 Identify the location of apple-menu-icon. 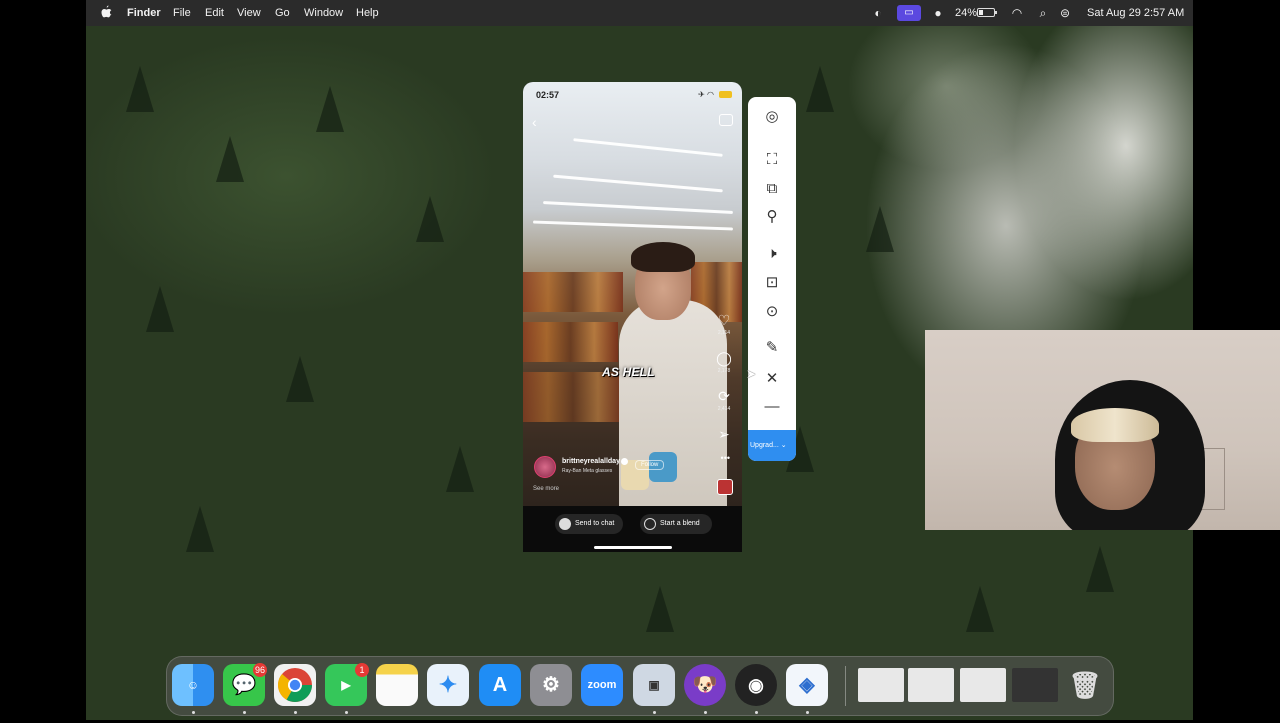
(106, 12).